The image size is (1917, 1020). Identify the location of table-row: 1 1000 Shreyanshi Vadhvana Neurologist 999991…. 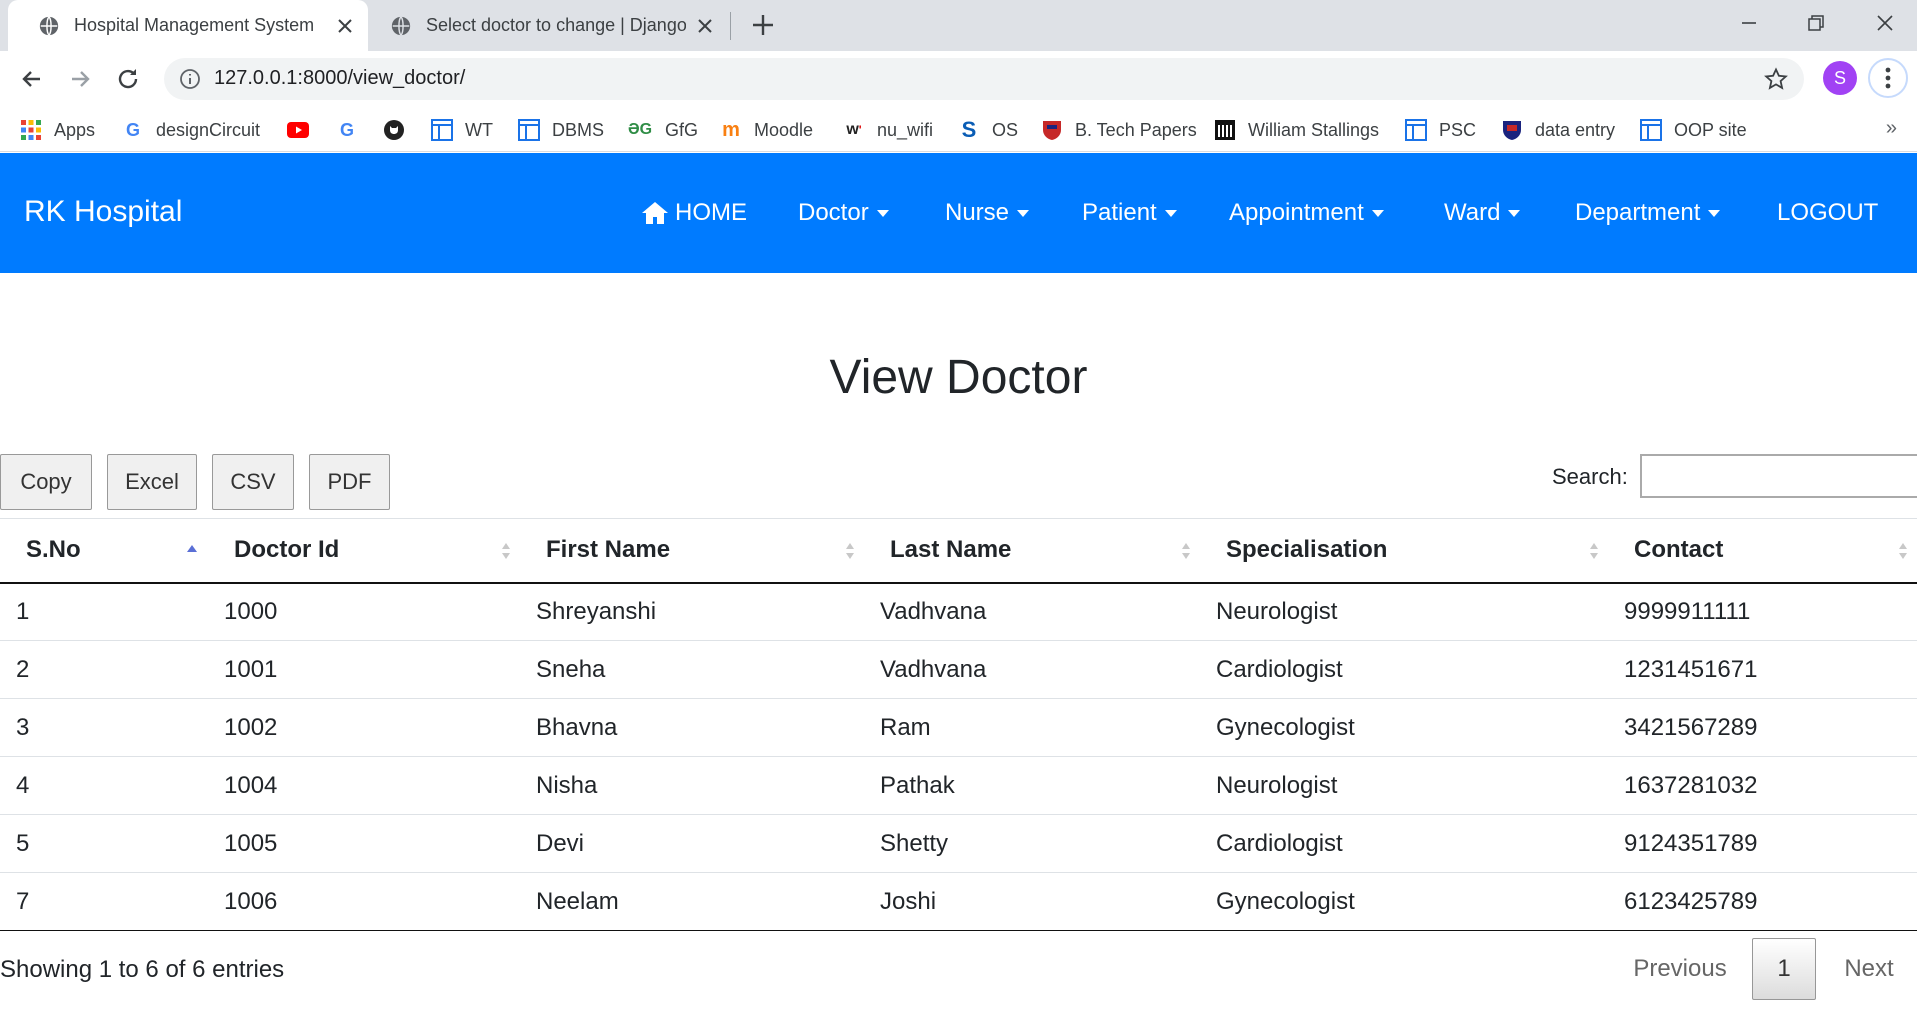
(958, 611).